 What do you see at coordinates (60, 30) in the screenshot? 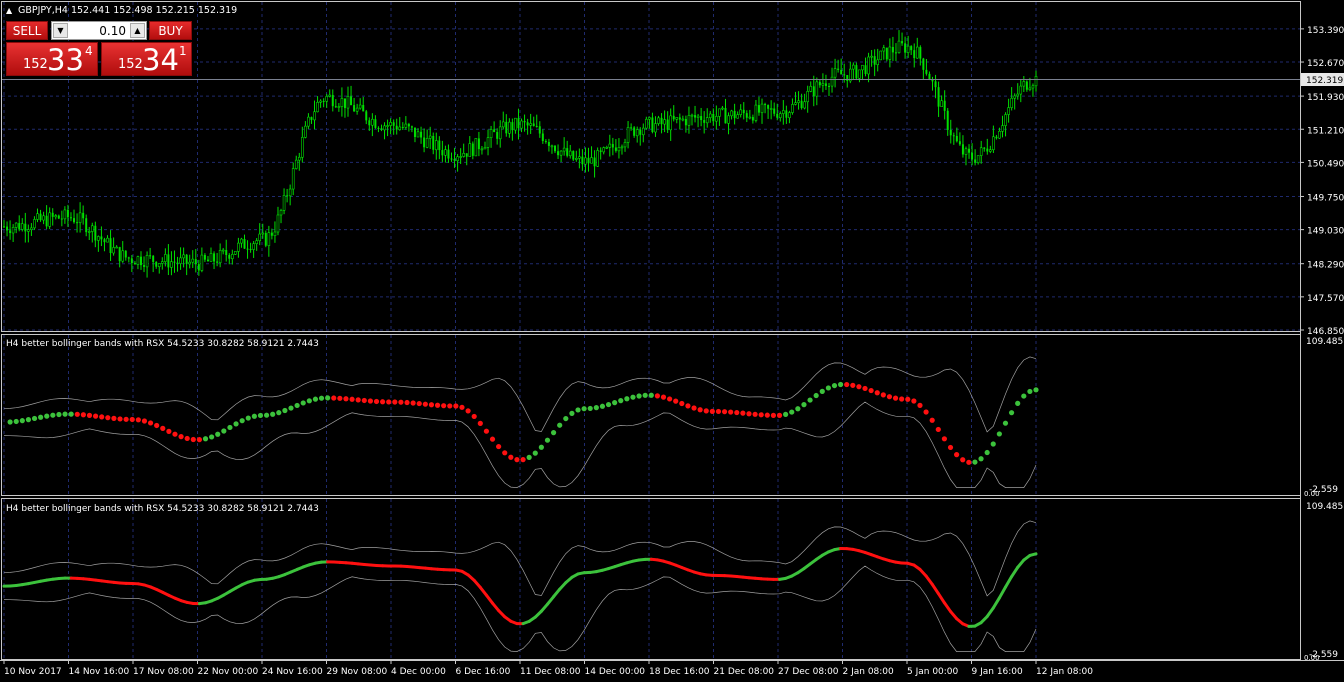
I see `lot-decrease-icon: ▼` at bounding box center [60, 30].